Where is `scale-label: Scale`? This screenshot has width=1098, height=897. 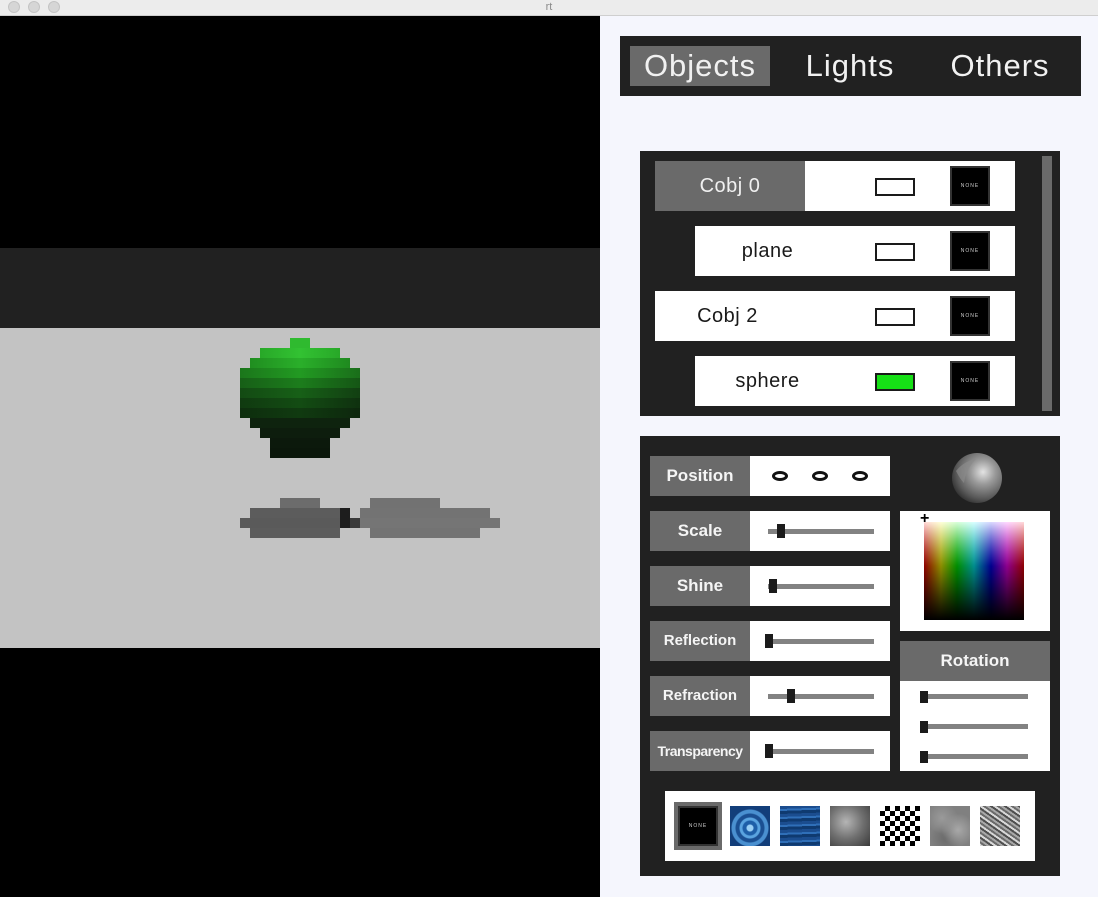 scale-label: Scale is located at coordinates (700, 531).